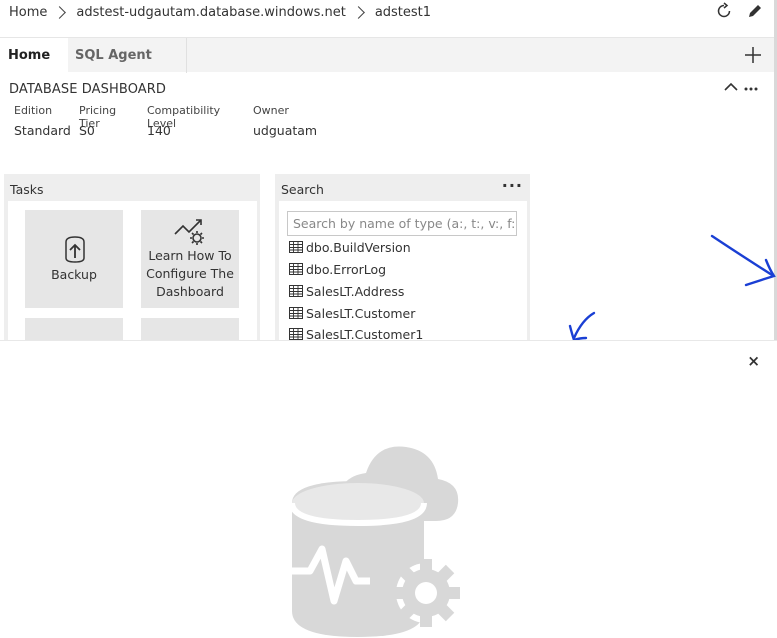 The height and width of the screenshot is (638, 777). I want to click on chevron-up-icon, so click(731, 88).